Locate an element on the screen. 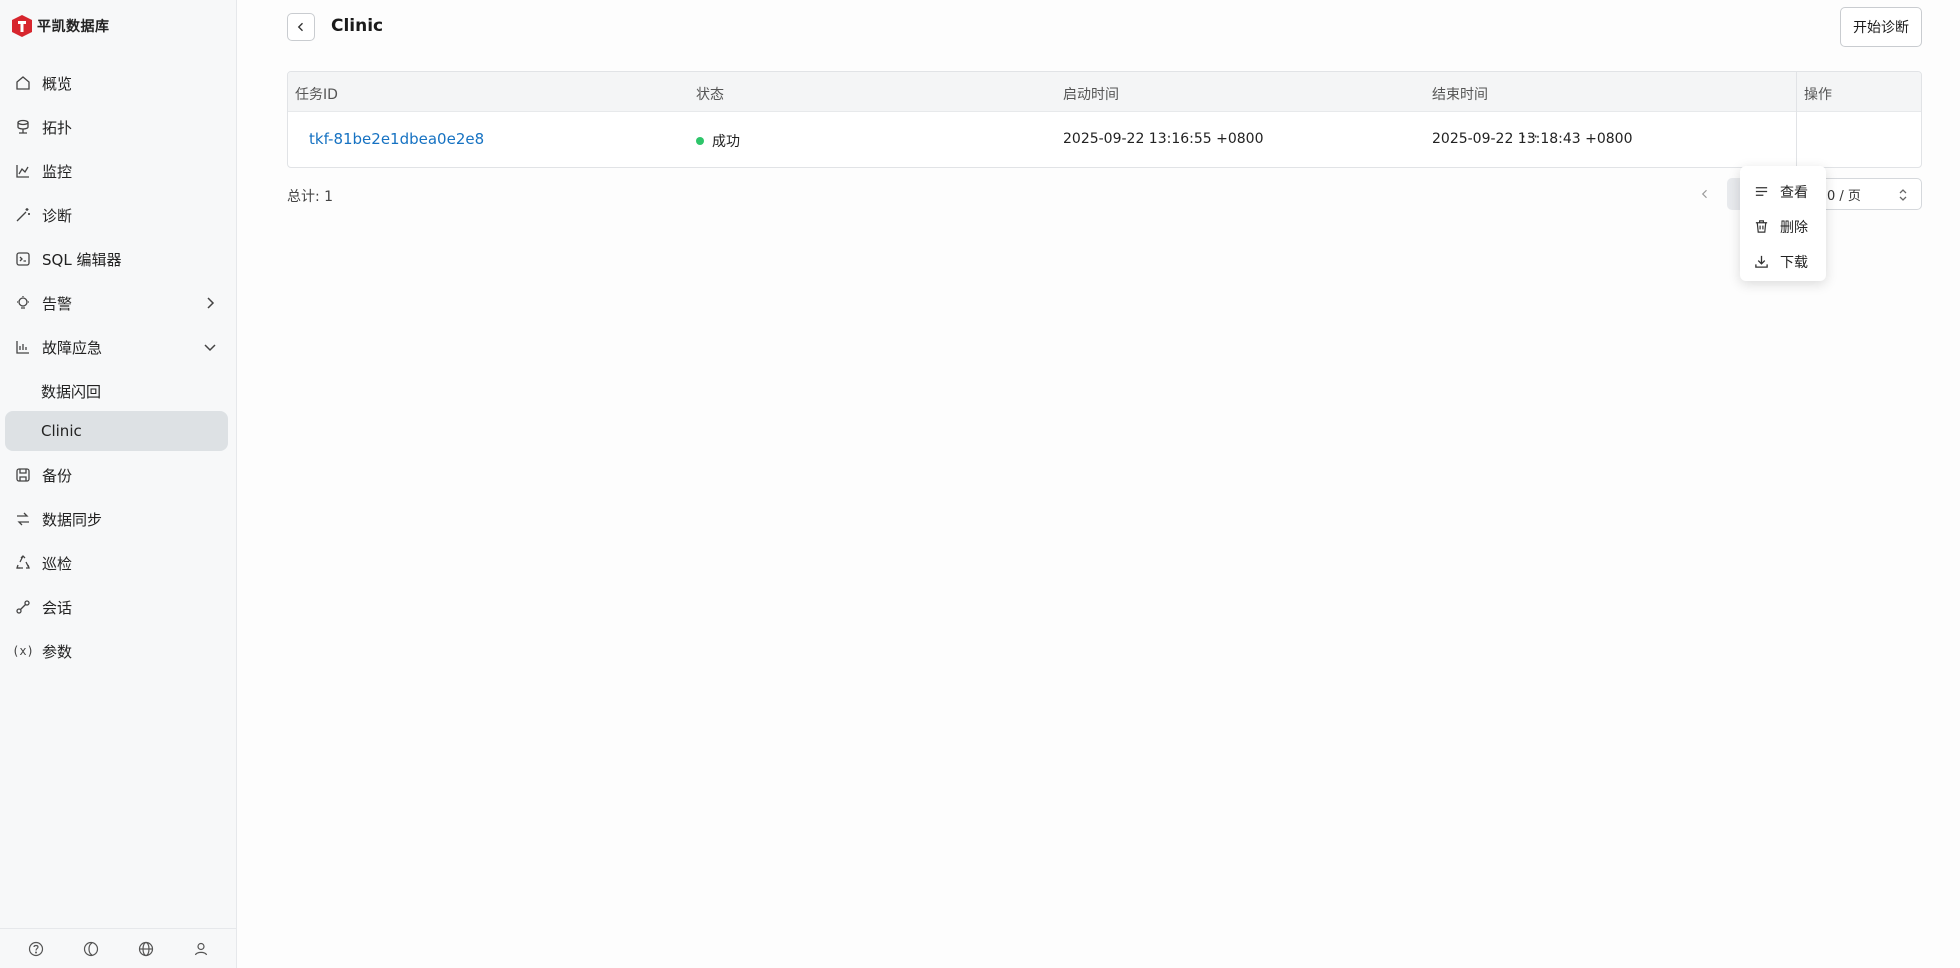 Image resolution: width=1960 pixels, height=968 pixels. help-icon is located at coordinates (36, 949).